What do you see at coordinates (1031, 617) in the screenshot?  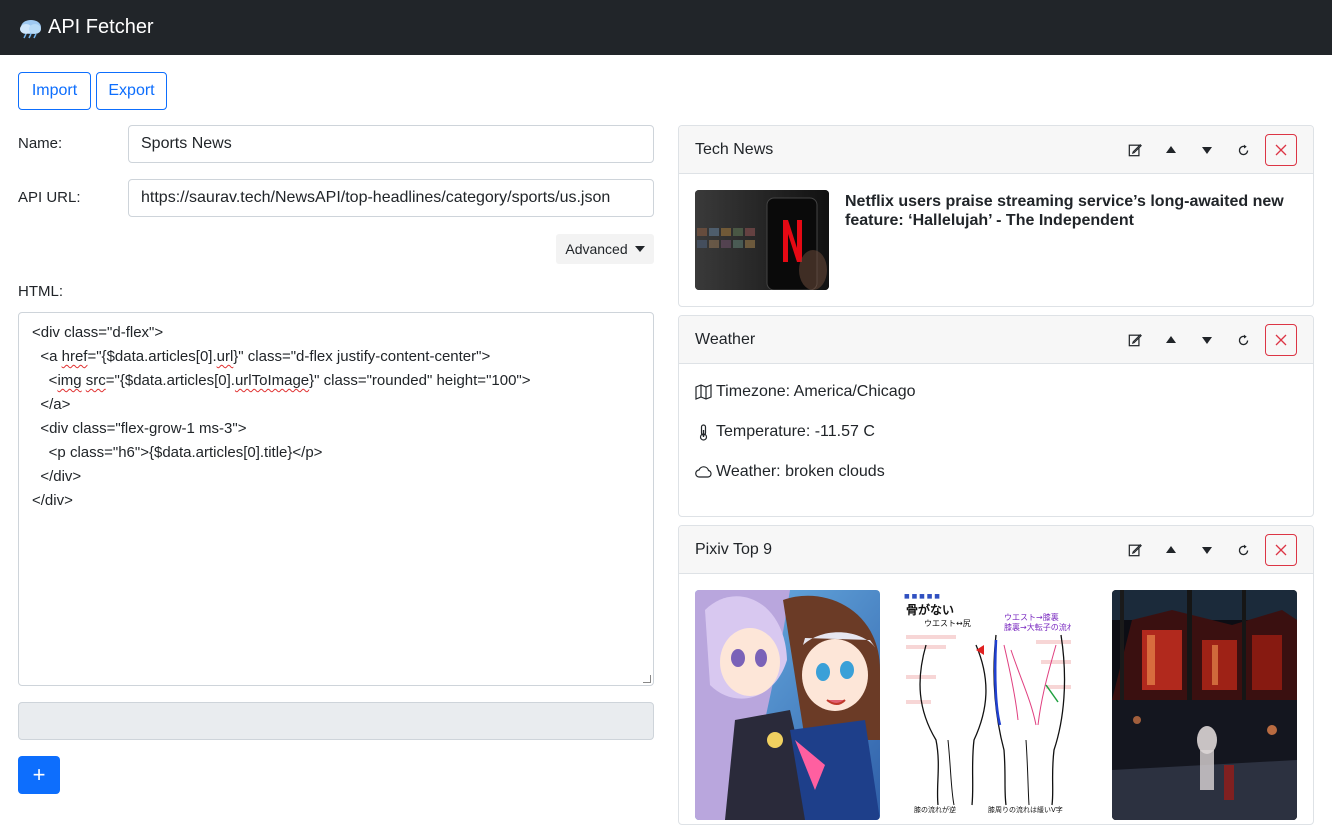 I see `svg-text: ウエスト→膝裏` at bounding box center [1031, 617].